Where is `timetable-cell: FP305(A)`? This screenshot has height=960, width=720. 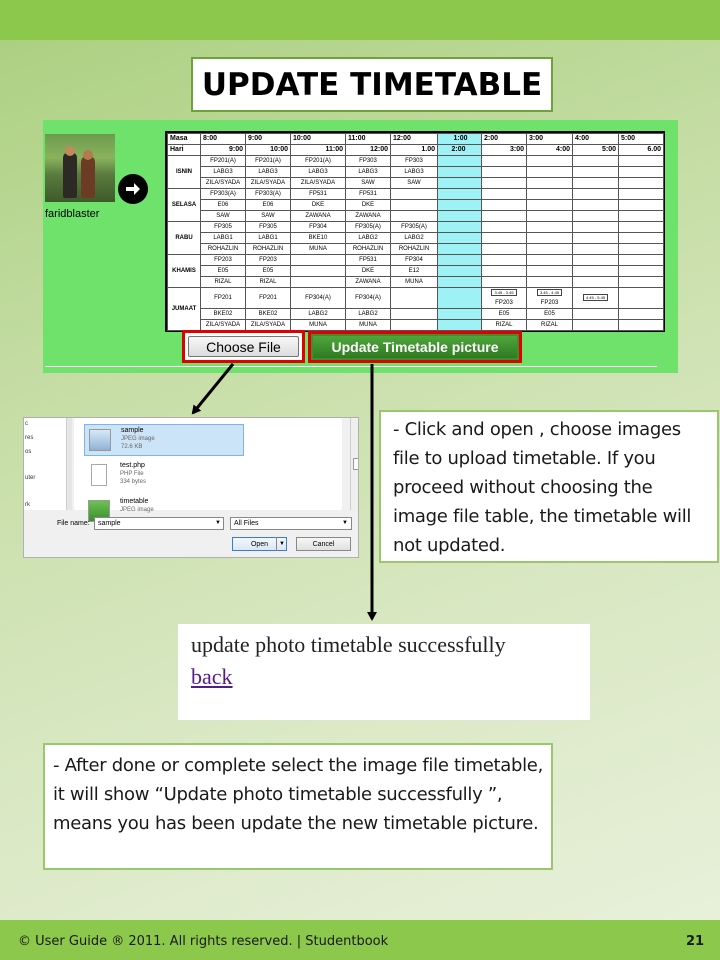 timetable-cell: FP305(A) is located at coordinates (368, 227).